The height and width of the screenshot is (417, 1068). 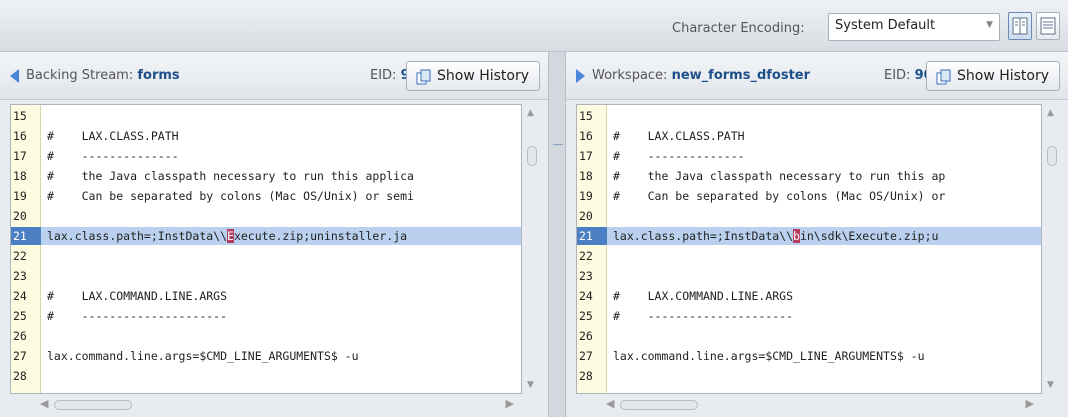 I want to click on arrow-left-icon, so click(x=14, y=76).